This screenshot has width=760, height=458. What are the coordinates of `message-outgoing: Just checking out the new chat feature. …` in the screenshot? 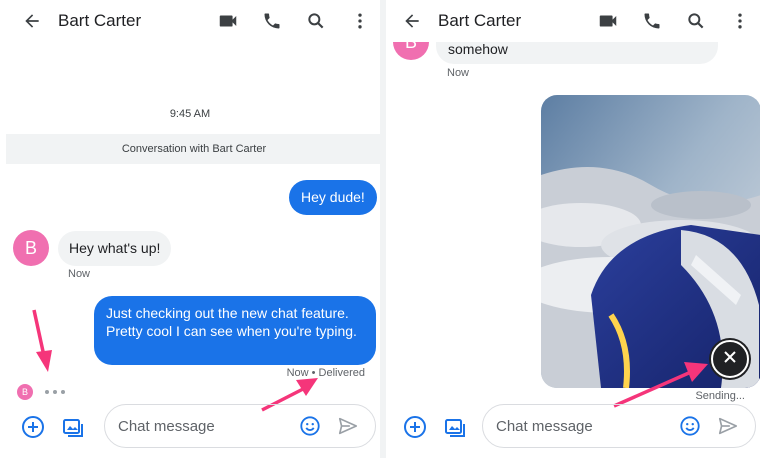 It's located at (235, 330).